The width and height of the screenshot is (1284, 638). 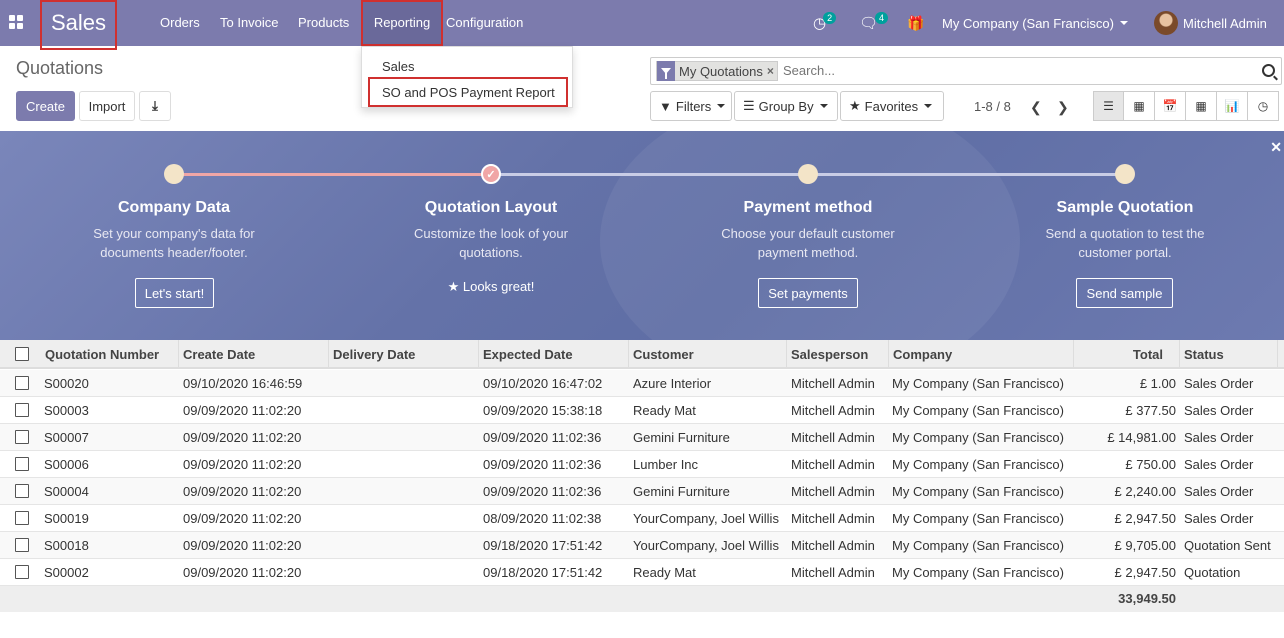 I want to click on cell-quotation-number: S00003, so click(x=66, y=410).